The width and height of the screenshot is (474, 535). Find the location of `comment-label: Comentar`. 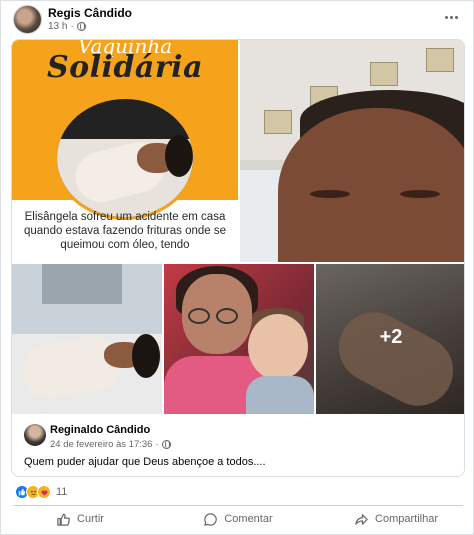

comment-label: Comentar is located at coordinates (248, 519).